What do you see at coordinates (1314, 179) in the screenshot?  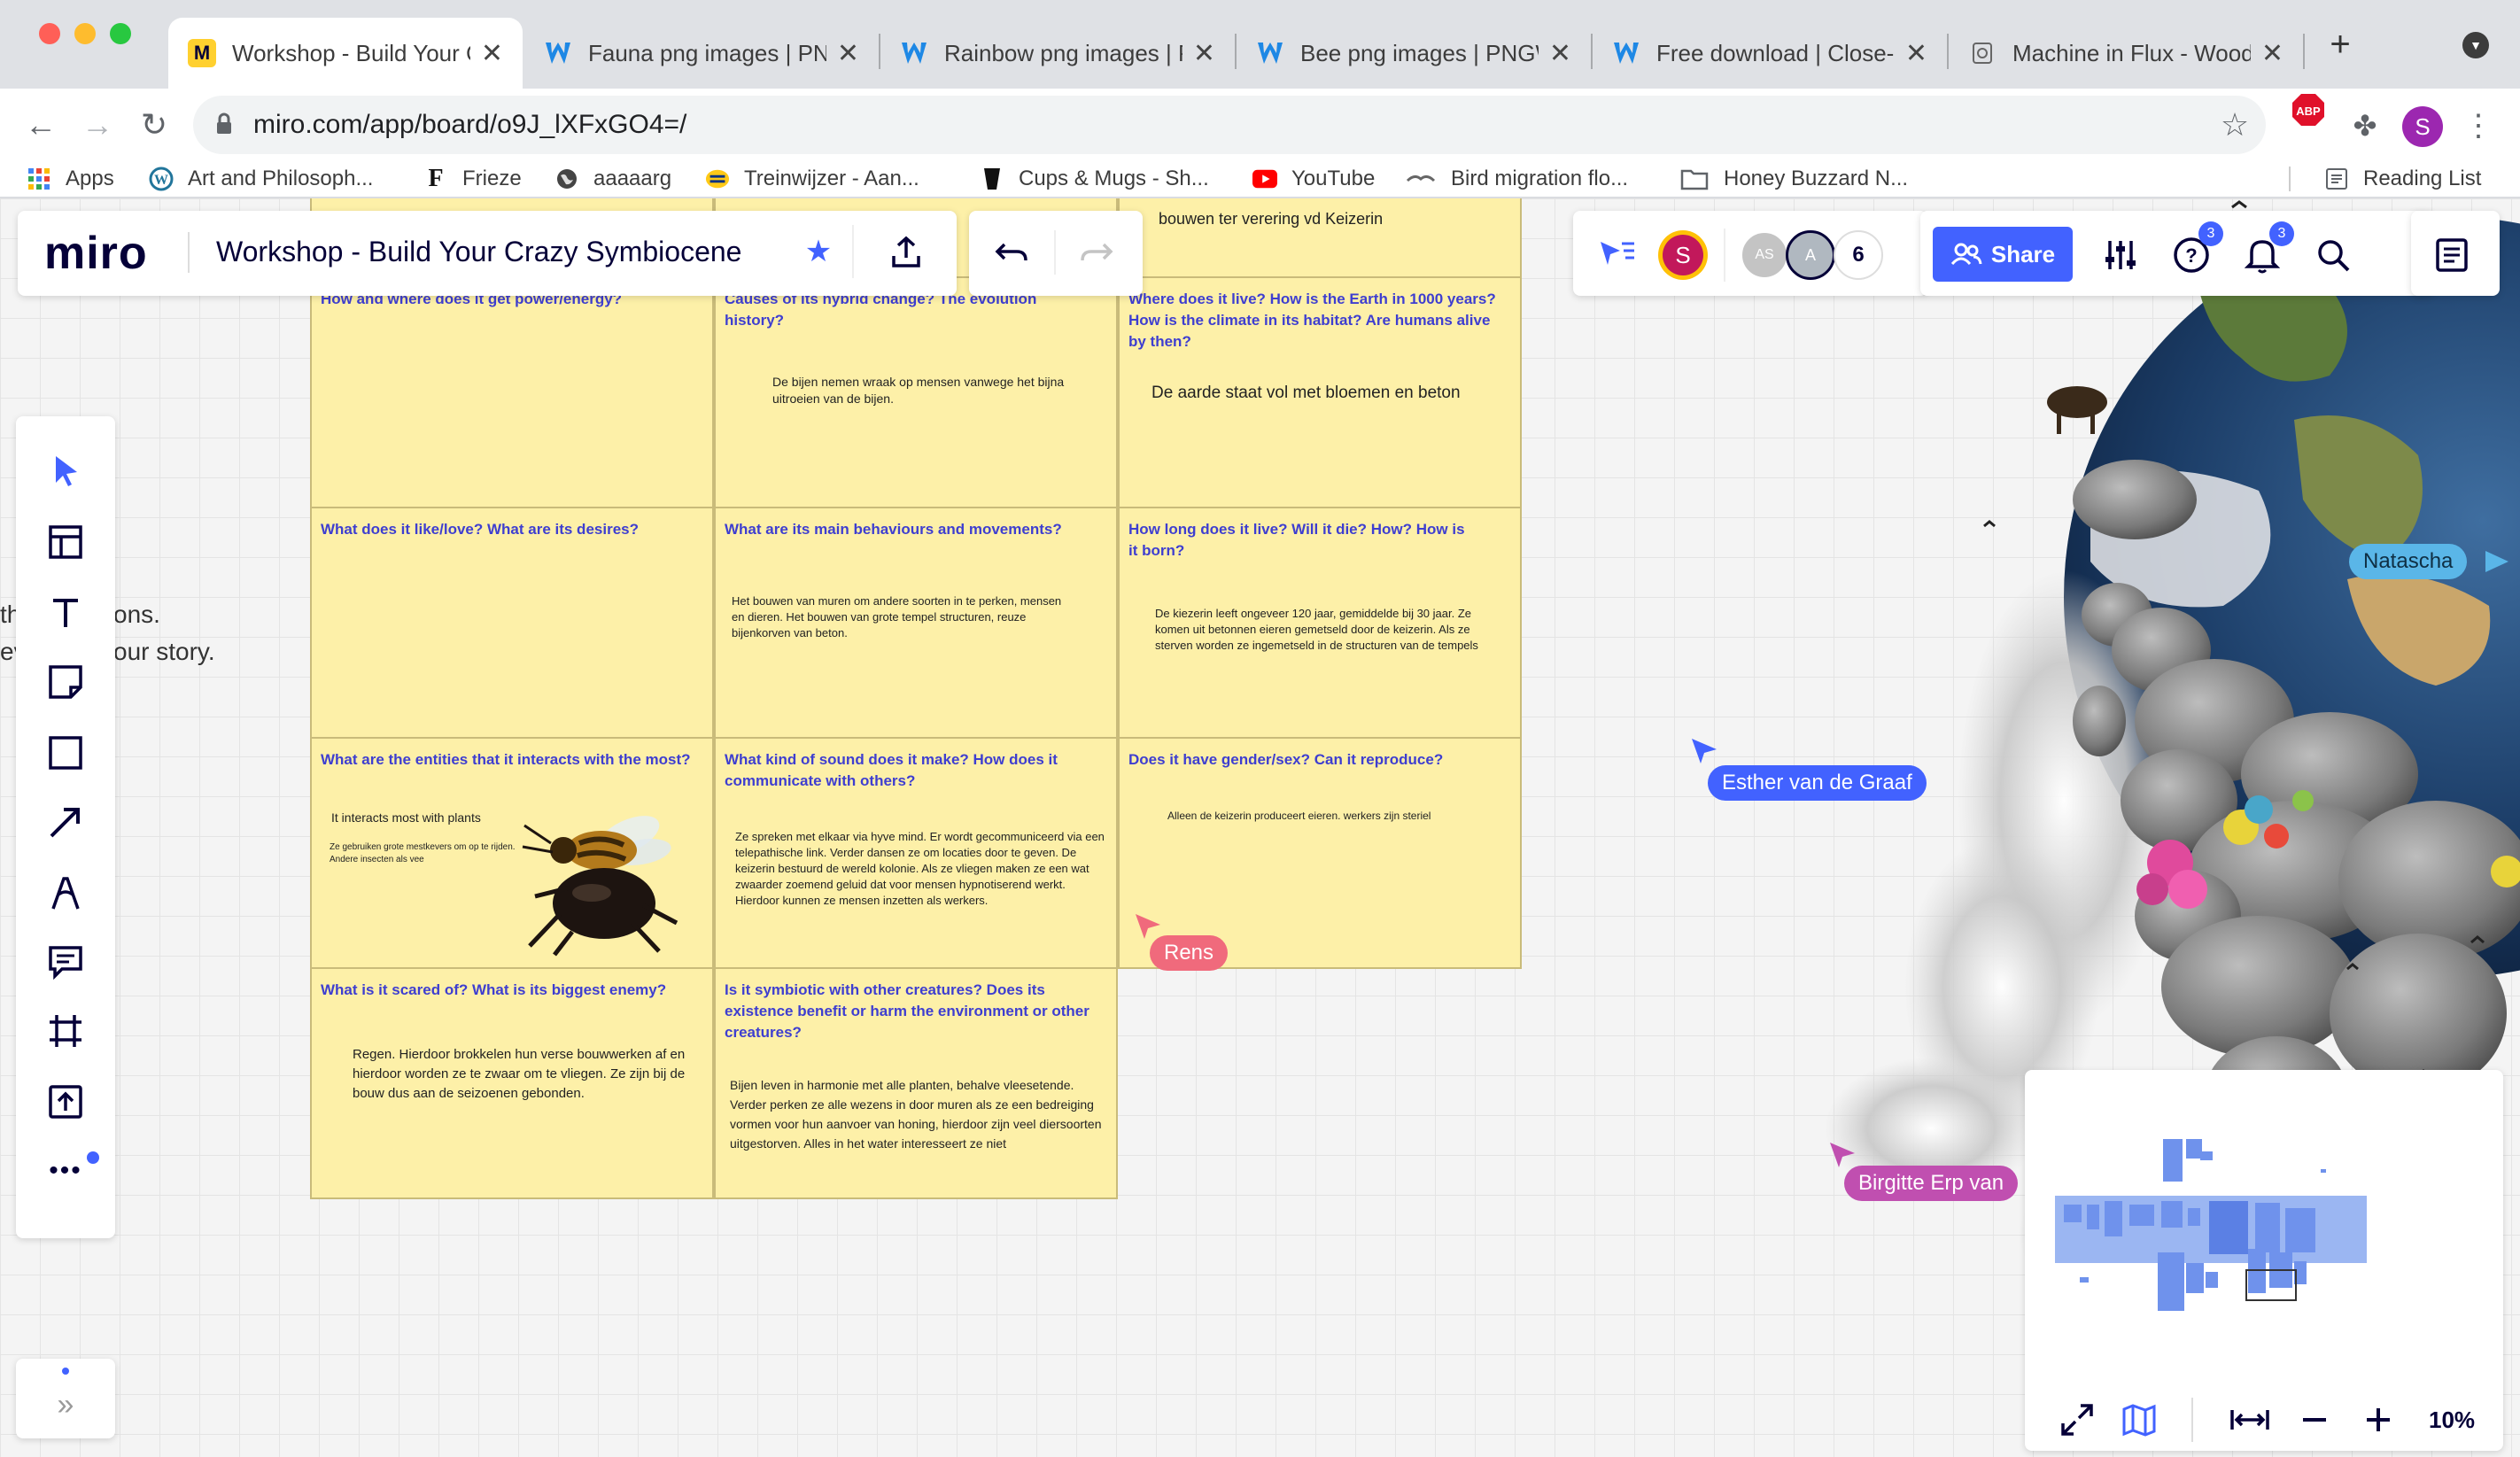 I see `bookmark-youtube: YouTube` at bounding box center [1314, 179].